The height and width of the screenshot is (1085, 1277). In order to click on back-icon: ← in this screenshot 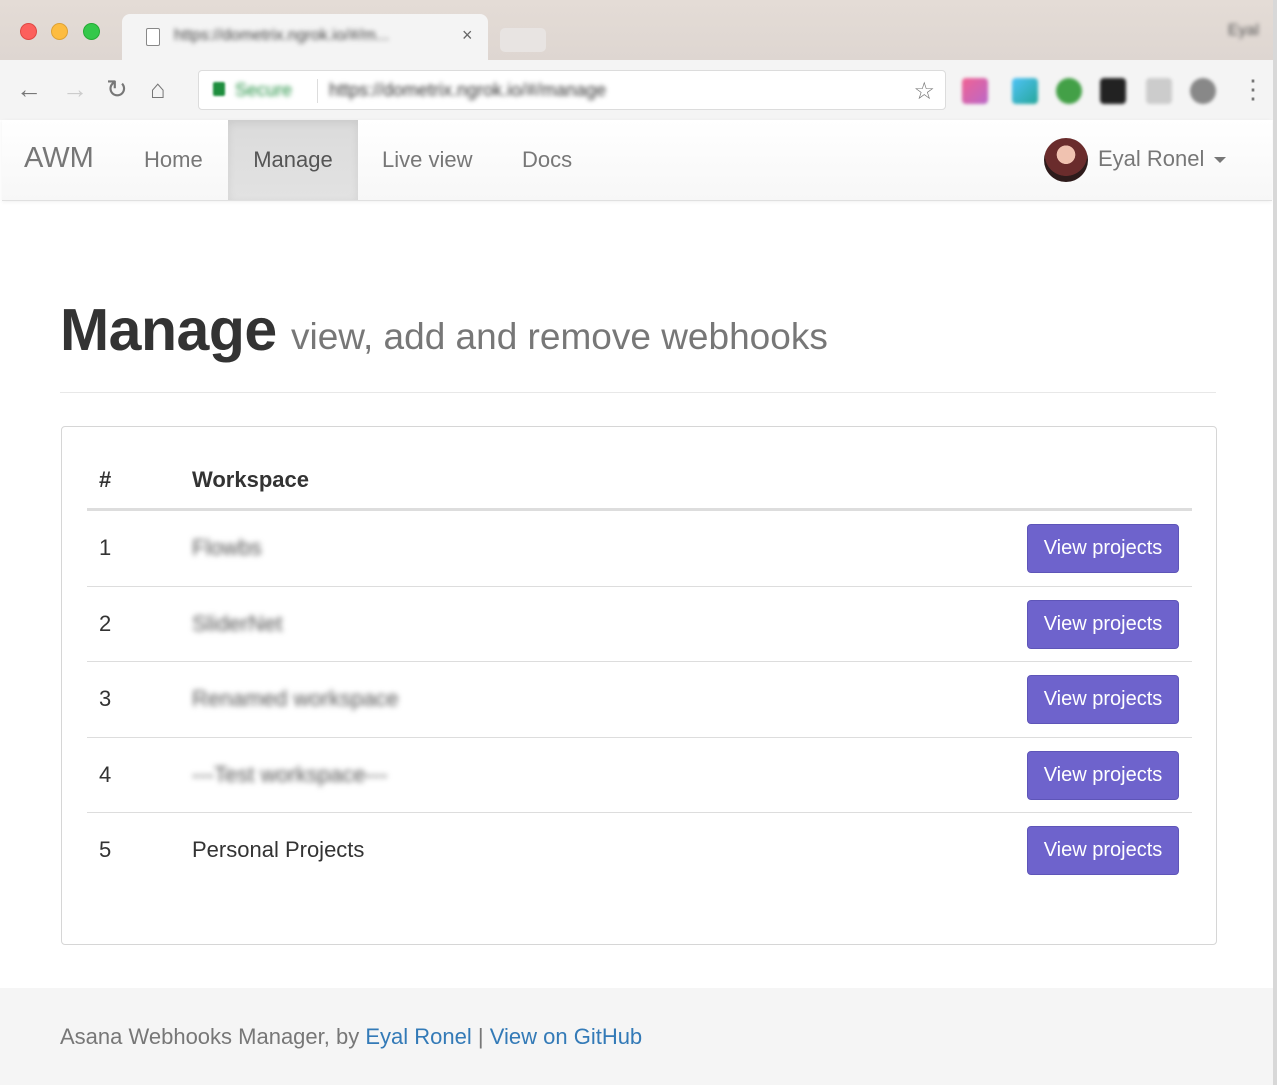, I will do `click(29, 89)`.